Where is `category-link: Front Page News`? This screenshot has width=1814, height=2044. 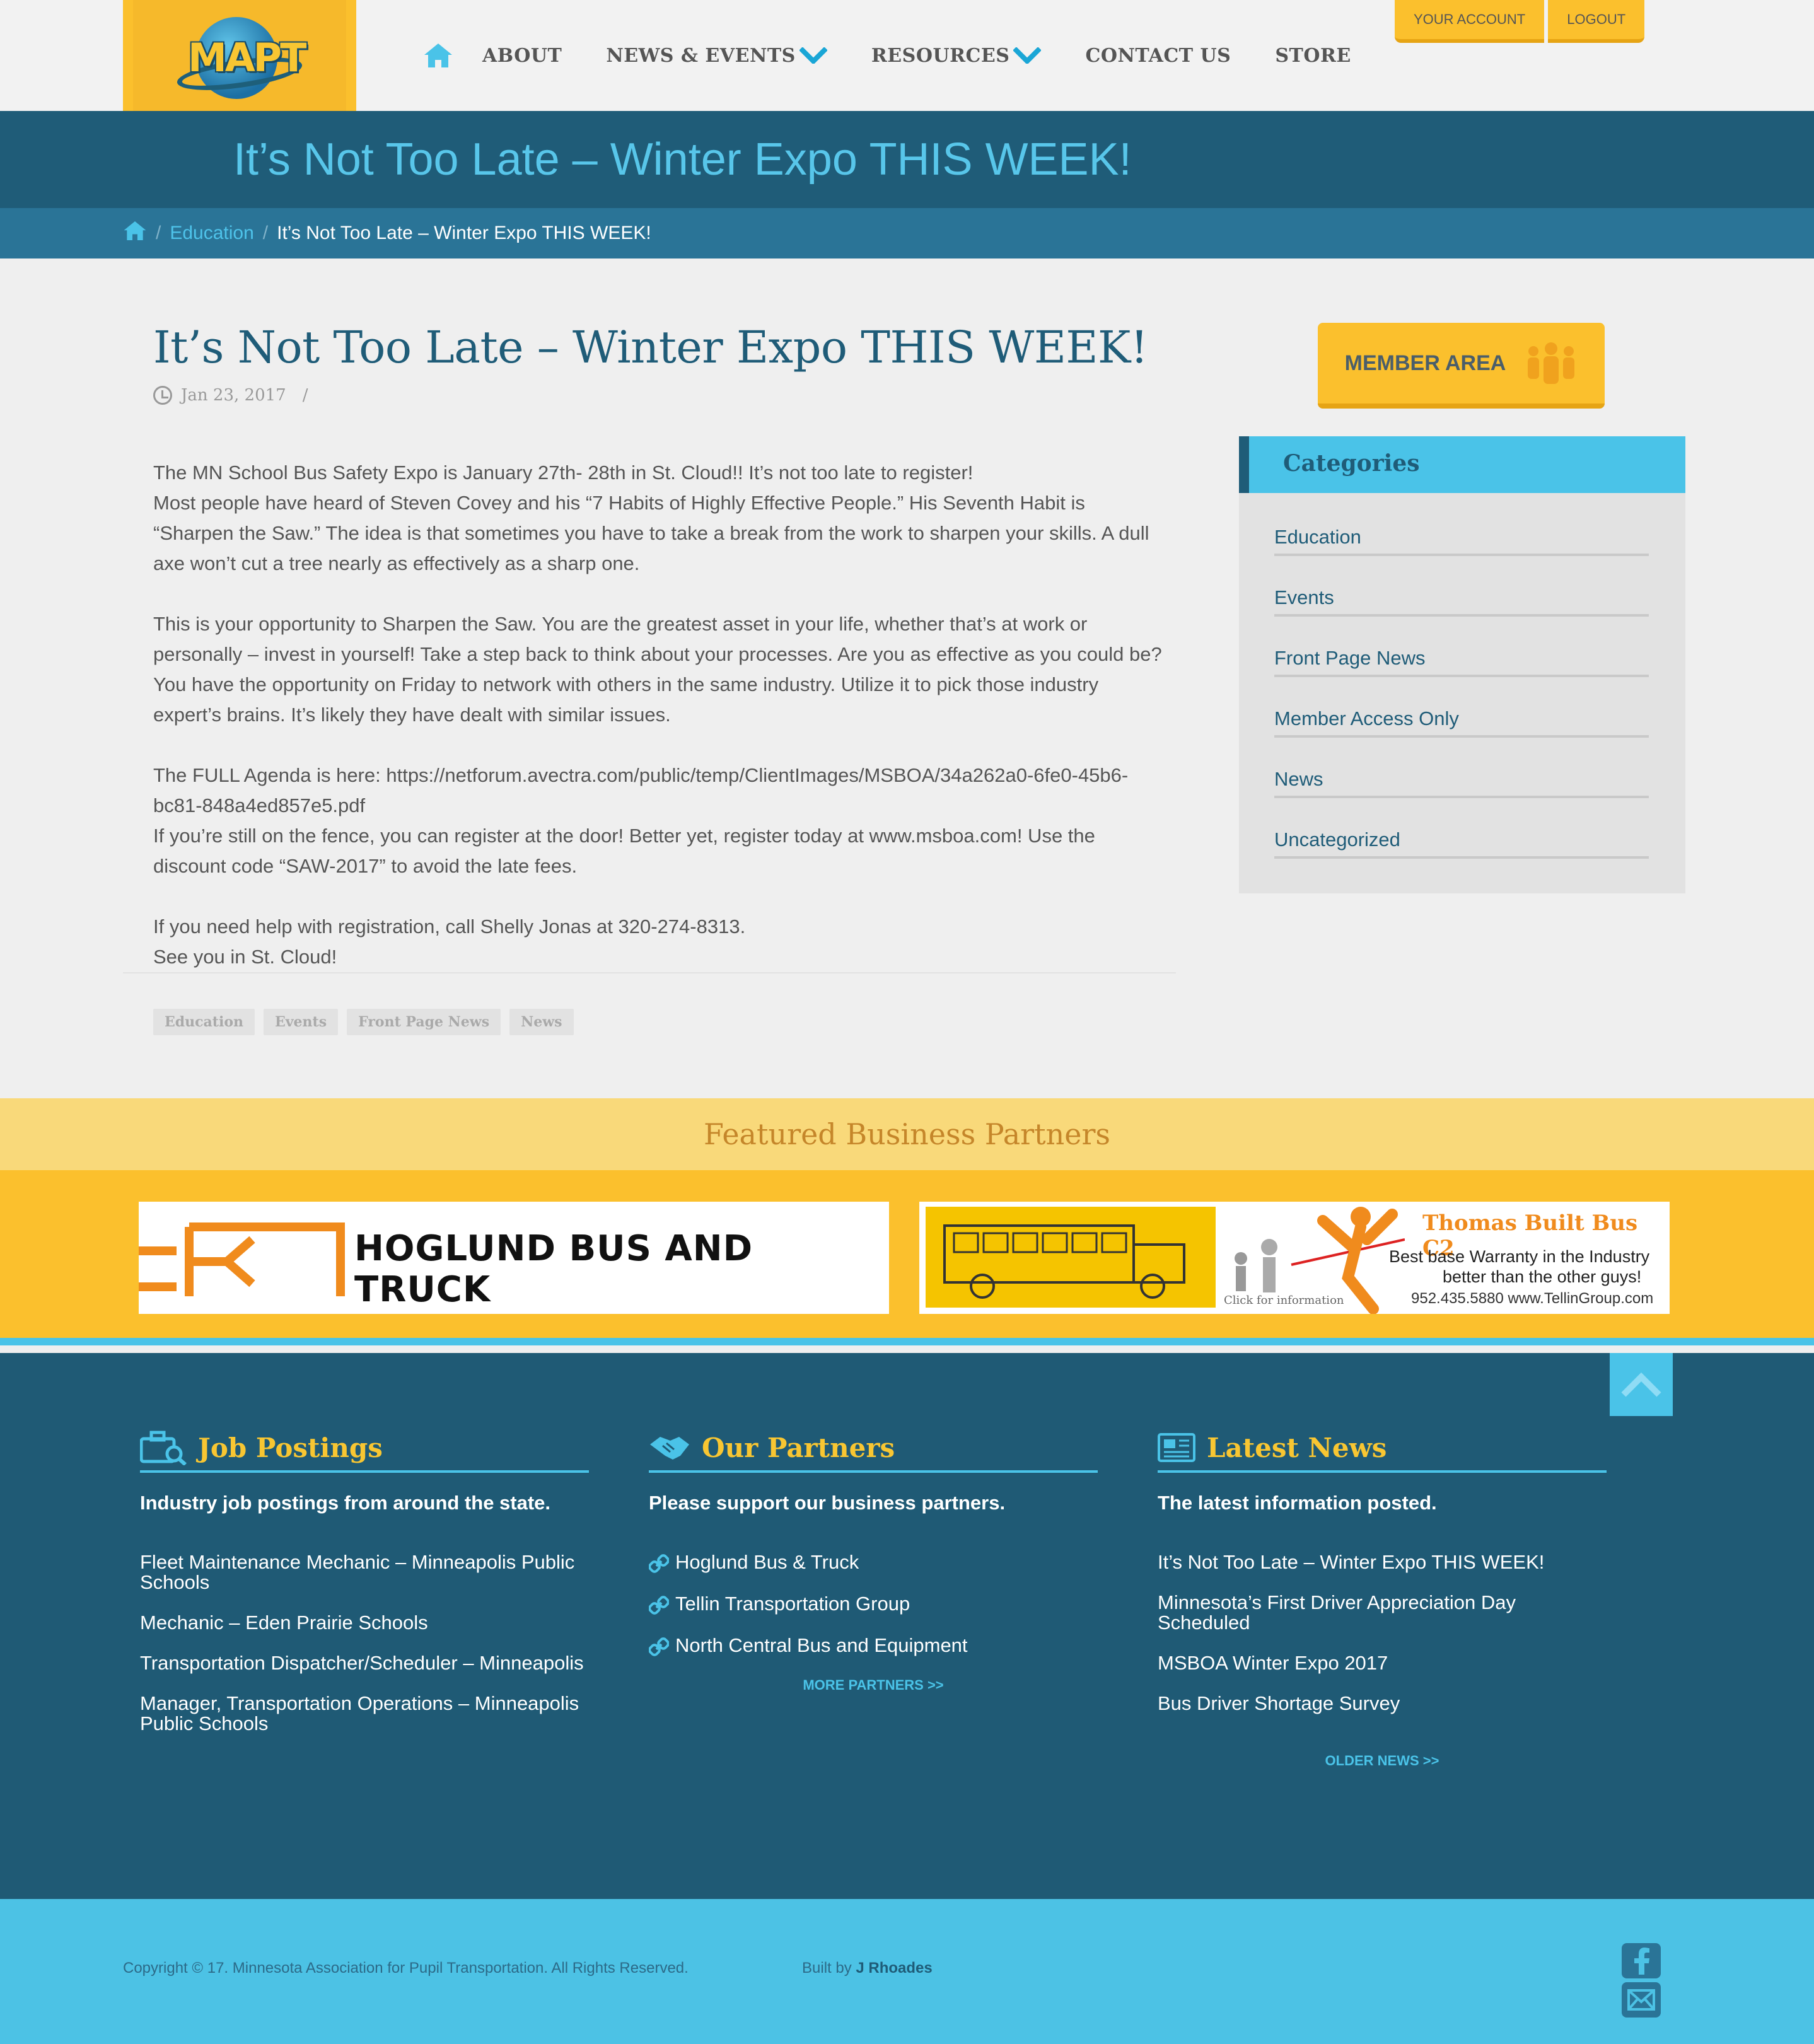
category-link: Front Page News is located at coordinates (1461, 662).